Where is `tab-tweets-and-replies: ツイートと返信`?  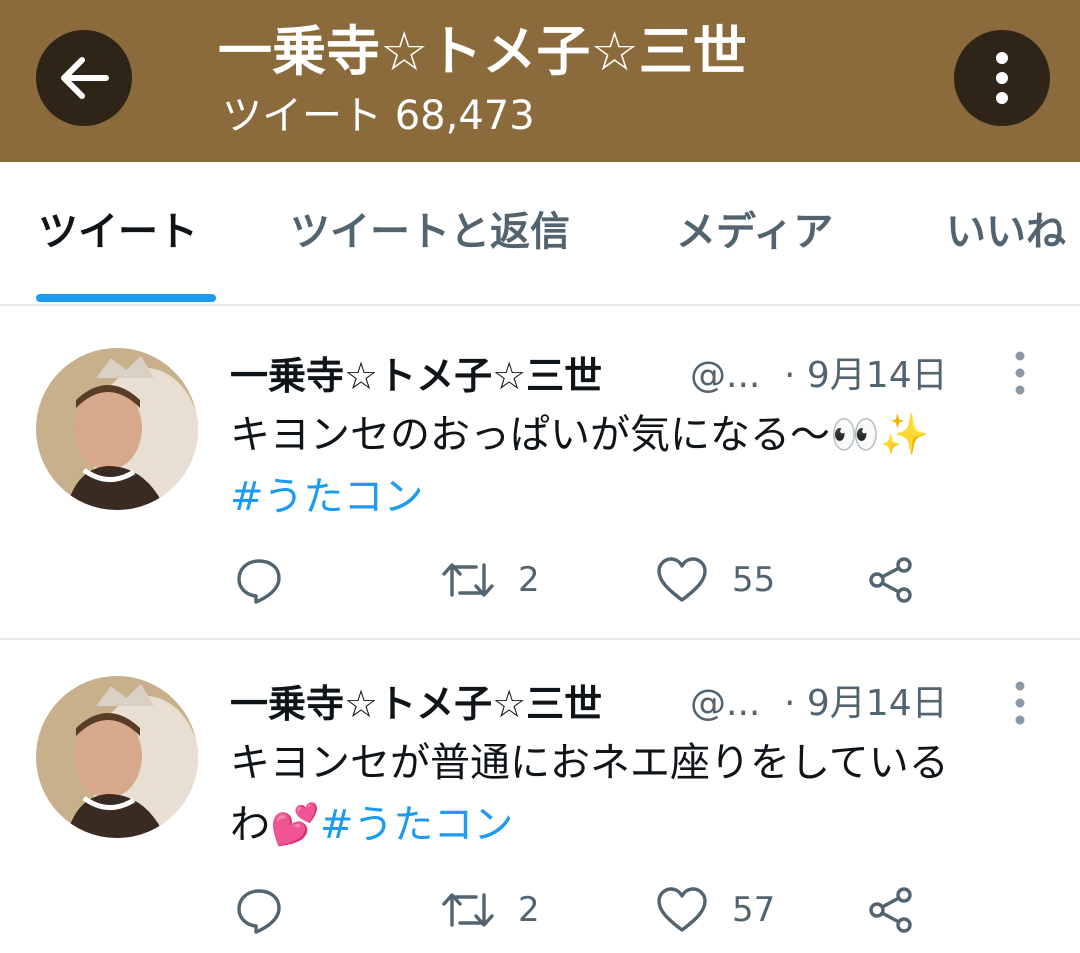
tab-tweets-and-replies: ツイートと返信 is located at coordinates (430, 232).